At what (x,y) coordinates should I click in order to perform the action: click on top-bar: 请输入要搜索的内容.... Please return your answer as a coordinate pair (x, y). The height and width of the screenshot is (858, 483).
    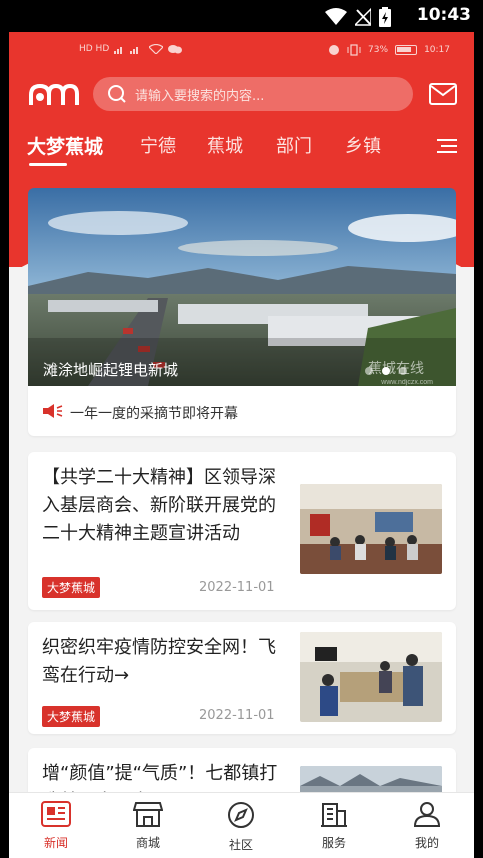
    Looking at the image, I should click on (241, 95).